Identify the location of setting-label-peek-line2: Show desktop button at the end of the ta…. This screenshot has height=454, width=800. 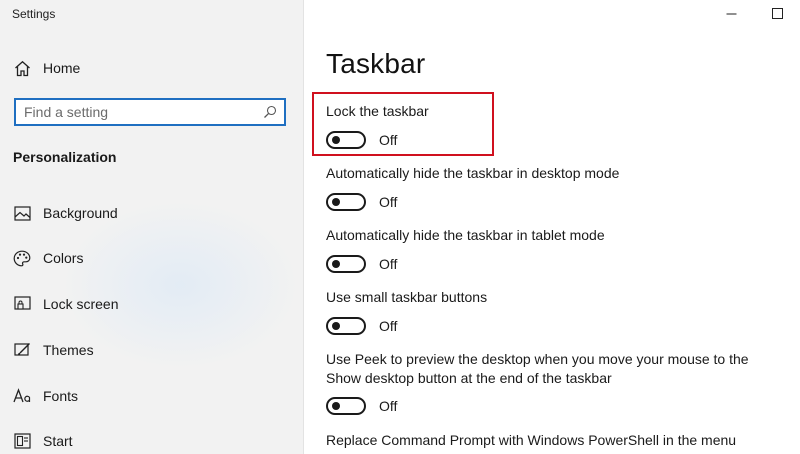
(469, 378).